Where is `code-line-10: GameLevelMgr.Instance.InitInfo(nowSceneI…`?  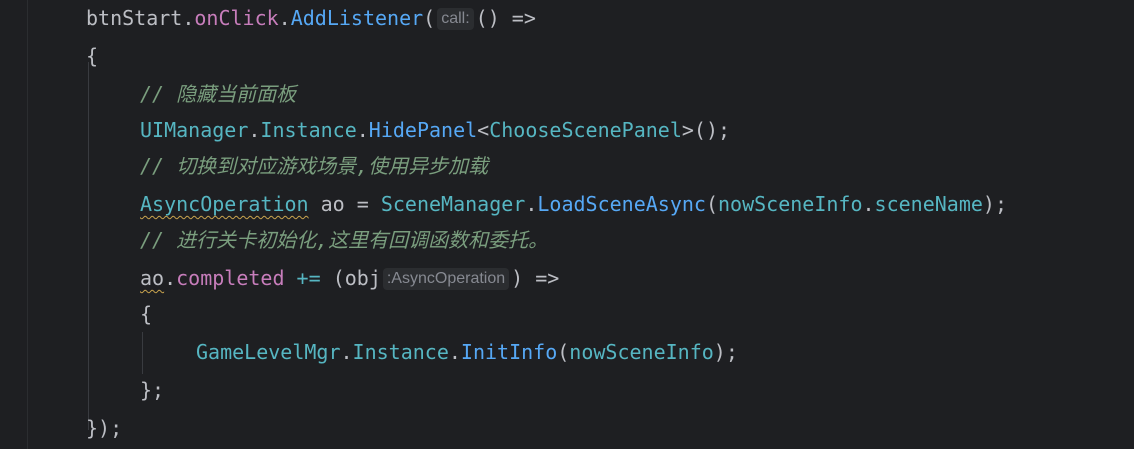
code-line-10: GameLevelMgr.Instance.InitInfo(nowSceneI… is located at coordinates (369, 352).